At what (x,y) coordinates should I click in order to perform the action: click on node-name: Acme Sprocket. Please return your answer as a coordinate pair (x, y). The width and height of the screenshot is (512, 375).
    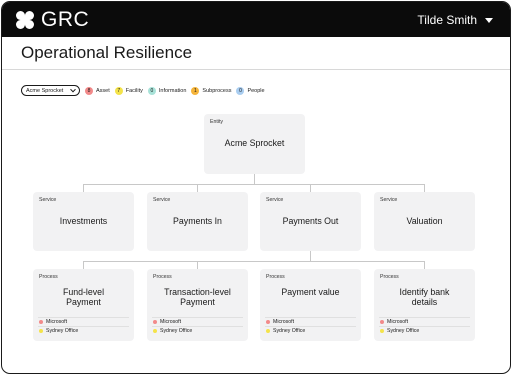
    Looking at the image, I should click on (254, 143).